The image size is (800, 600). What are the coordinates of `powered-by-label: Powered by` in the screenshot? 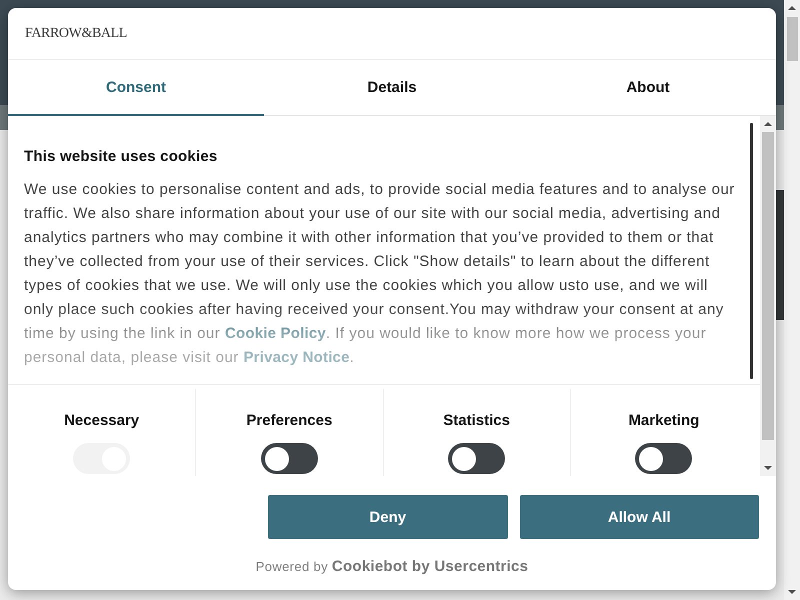 It's located at (292, 567).